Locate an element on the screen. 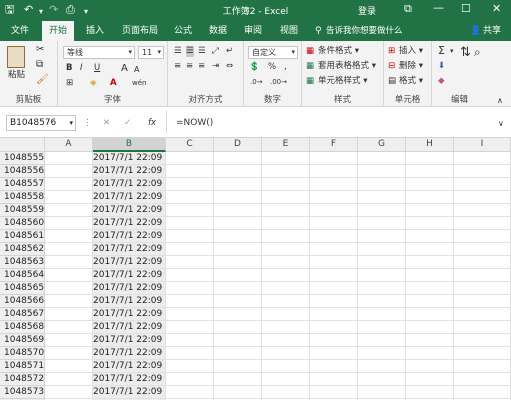 Image resolution: width=511 pixels, height=400 pixels. minimize-button: — is located at coordinates (438, 7).